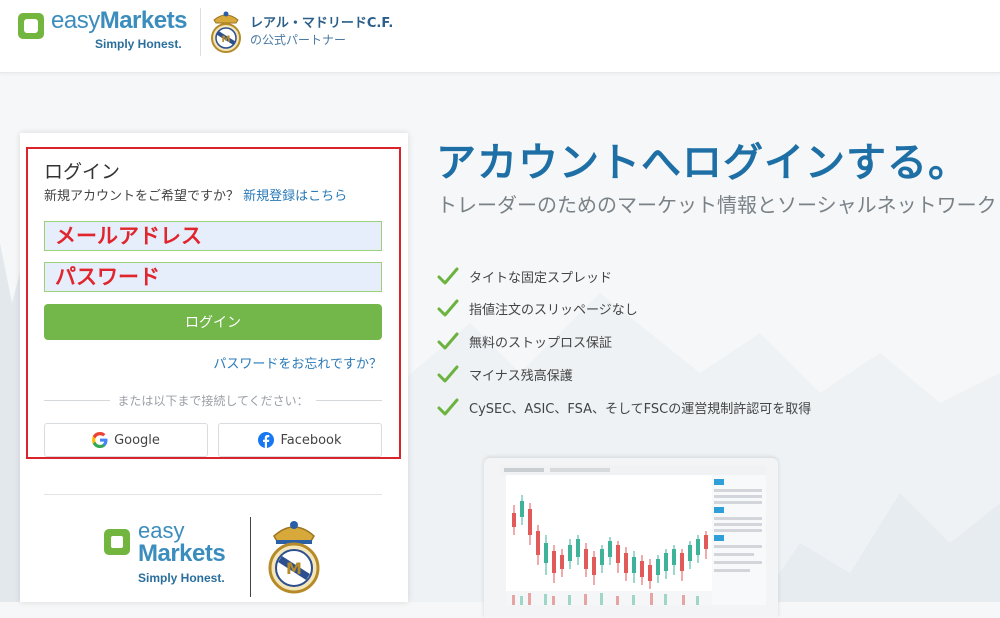 This screenshot has width=1000, height=618. Describe the element at coordinates (213, 277) in the screenshot. I see `password-field` at that location.